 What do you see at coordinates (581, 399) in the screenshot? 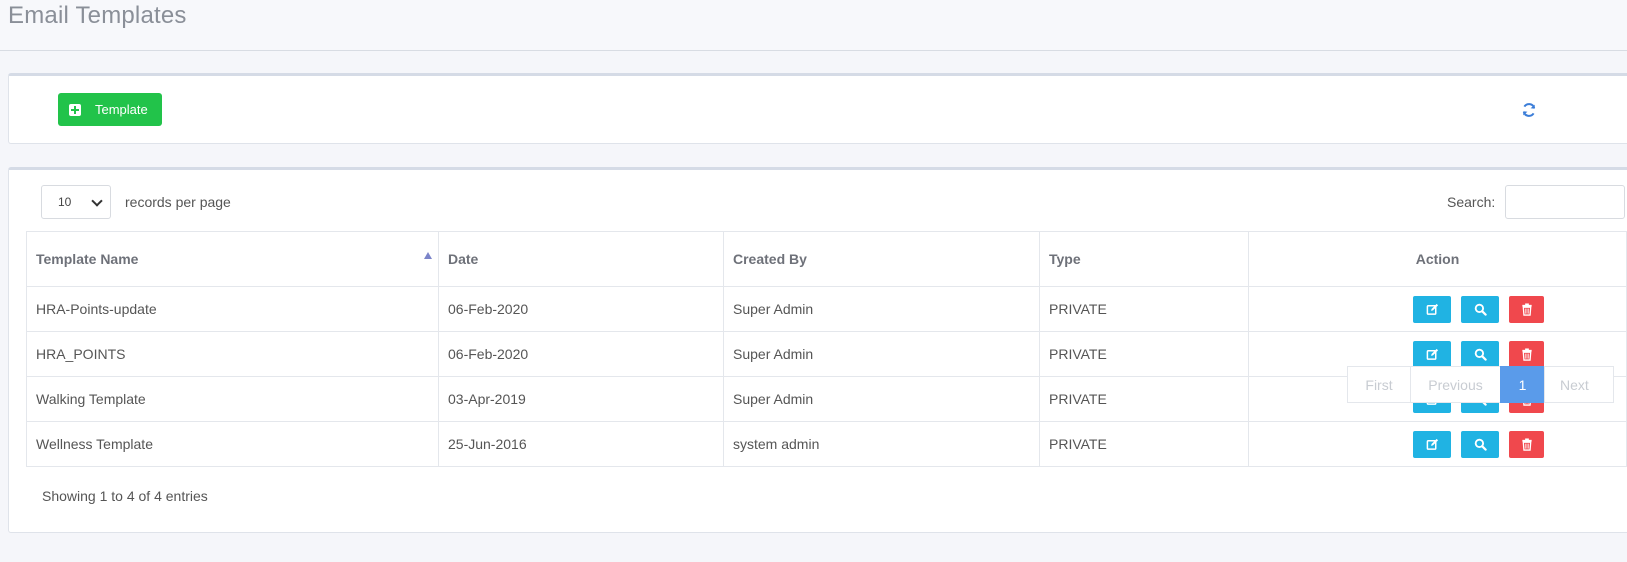
I see `cell-date: 03-Apr-2019` at bounding box center [581, 399].